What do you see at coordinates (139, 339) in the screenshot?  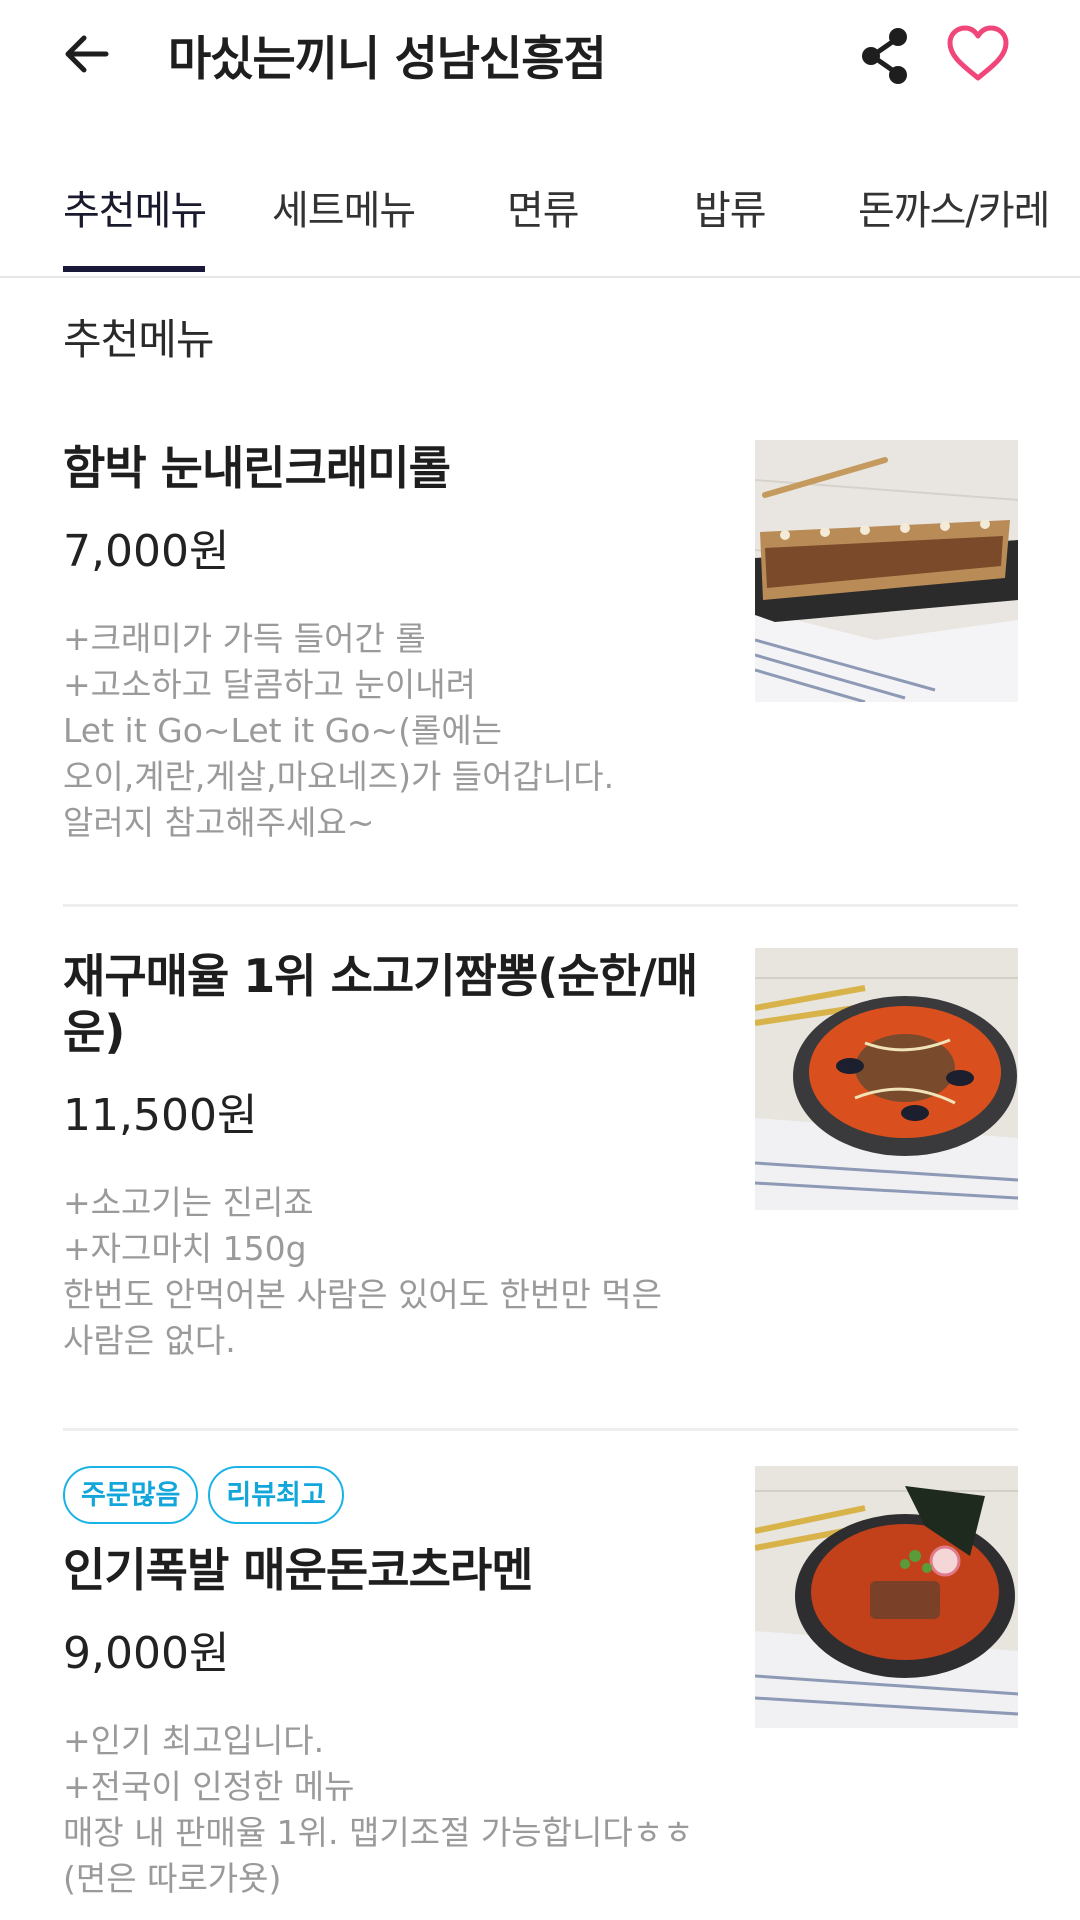 I see `section-title: 추천메뉴` at bounding box center [139, 339].